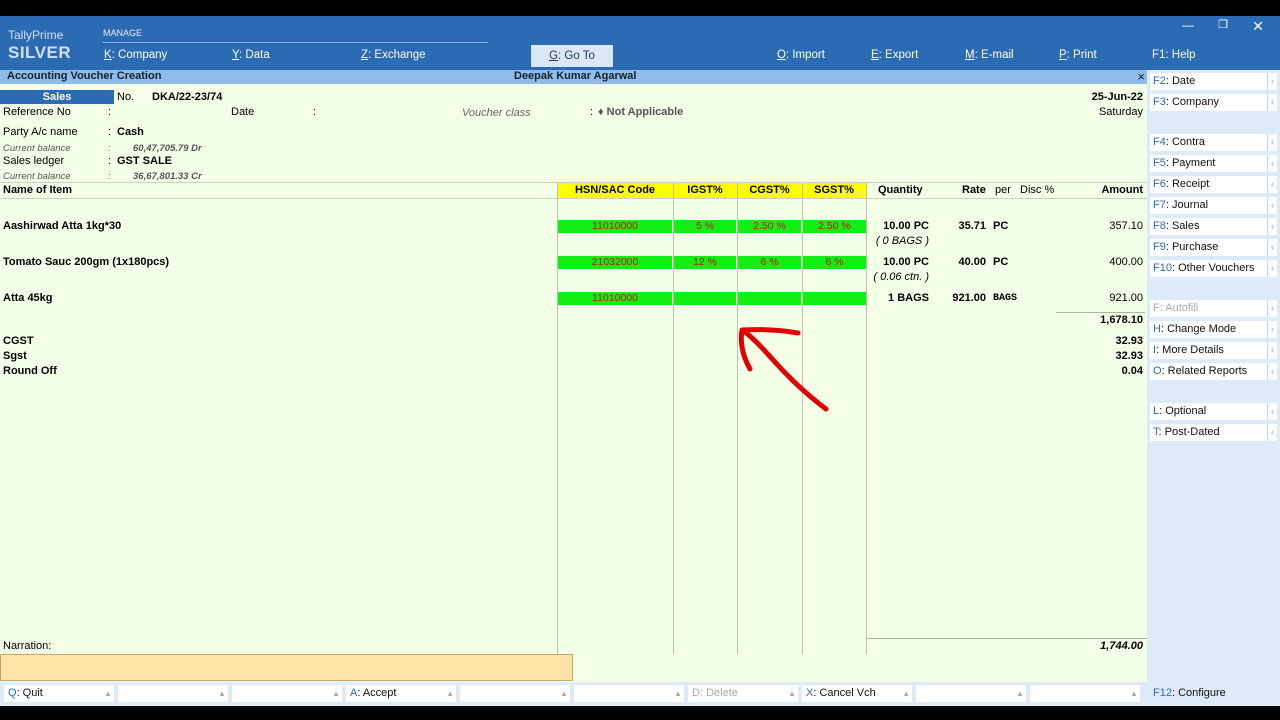 The height and width of the screenshot is (720, 1280). What do you see at coordinates (615, 190) in the screenshot?
I see `col-header-hsn: HSN/SAC Code` at bounding box center [615, 190].